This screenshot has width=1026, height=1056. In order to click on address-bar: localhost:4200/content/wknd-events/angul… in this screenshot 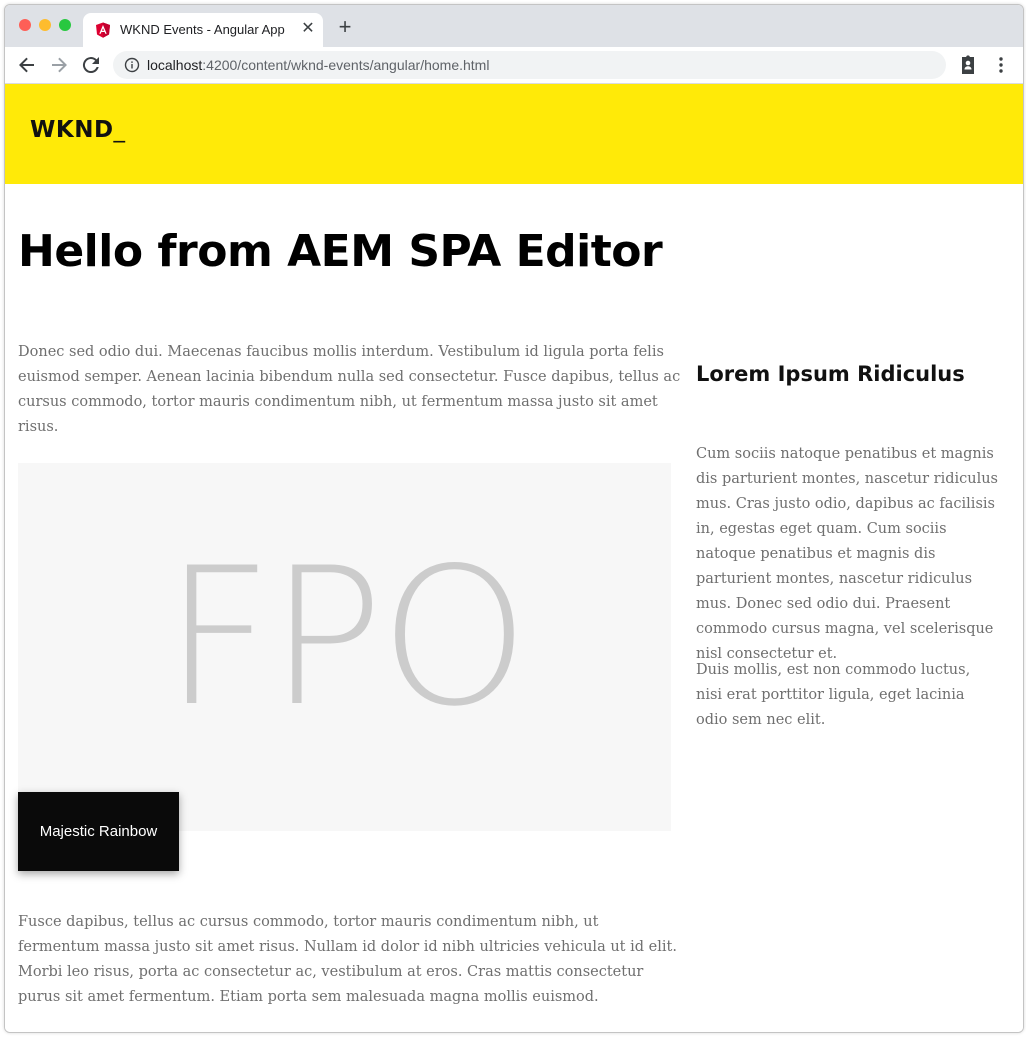, I will do `click(529, 65)`.